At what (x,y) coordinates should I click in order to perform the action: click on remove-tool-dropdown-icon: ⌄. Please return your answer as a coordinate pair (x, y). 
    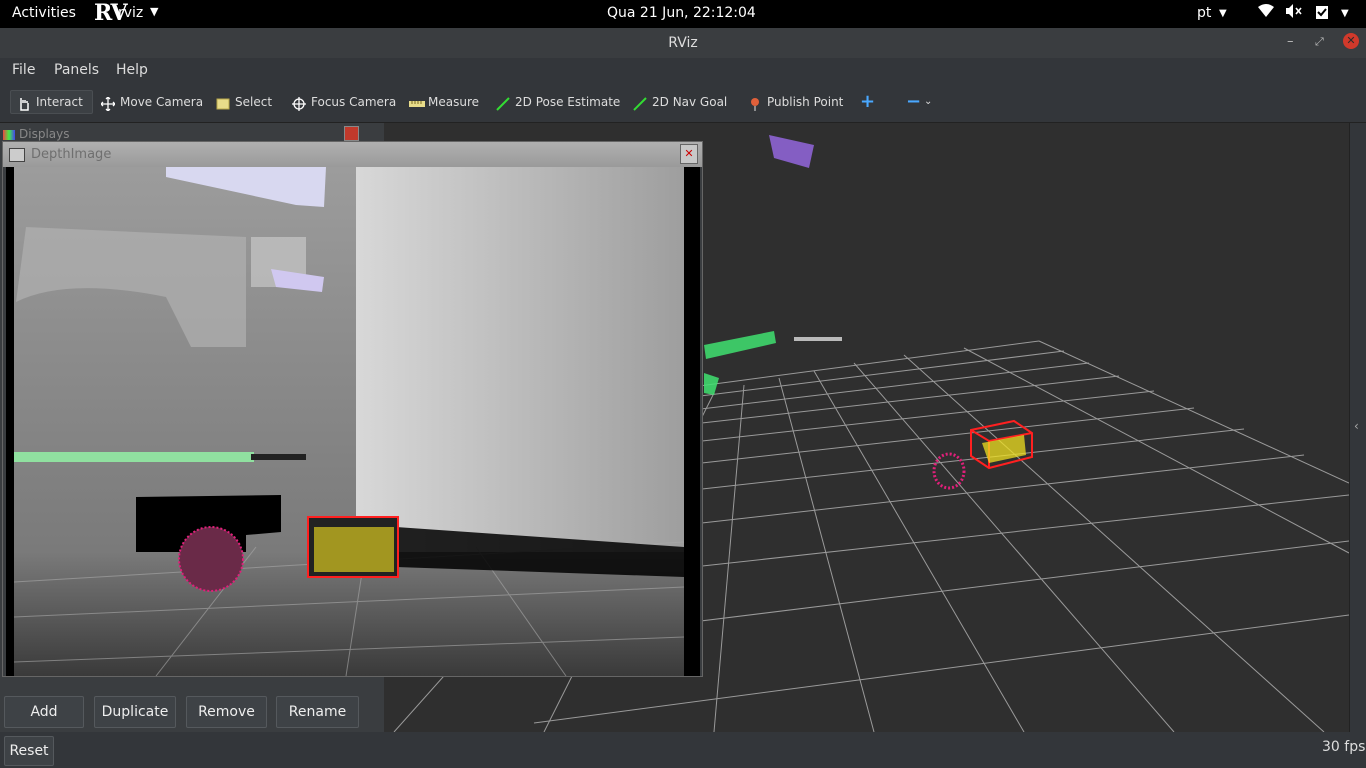
    Looking at the image, I should click on (928, 102).